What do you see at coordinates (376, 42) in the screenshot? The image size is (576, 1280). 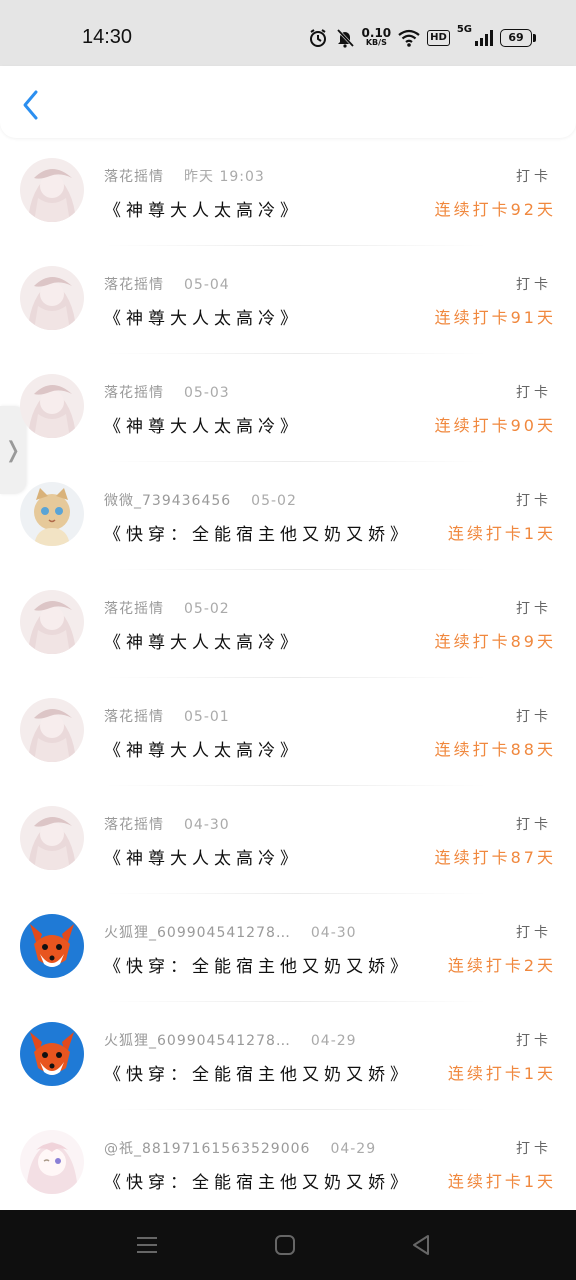 I see `net-speed-unit: KB/S` at bounding box center [376, 42].